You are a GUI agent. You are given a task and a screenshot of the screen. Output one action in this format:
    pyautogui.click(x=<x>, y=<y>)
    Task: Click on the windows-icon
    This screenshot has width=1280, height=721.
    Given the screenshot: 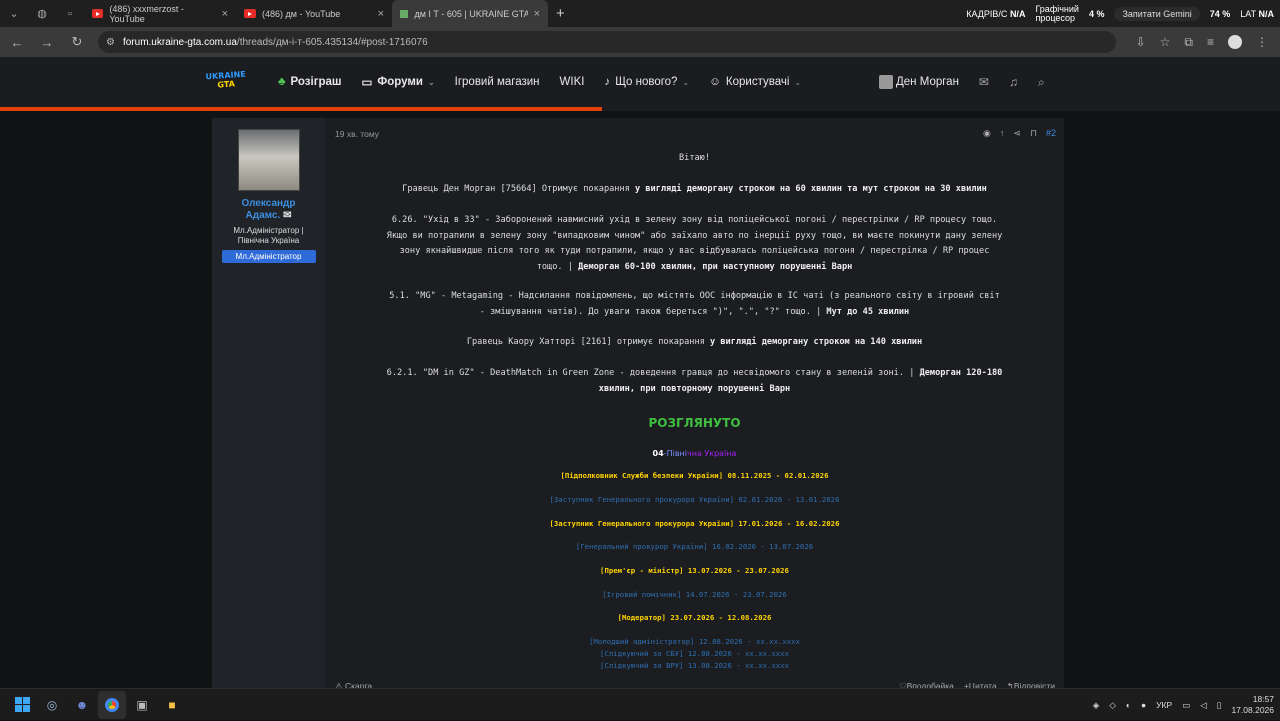 What is the action you would take?
    pyautogui.click(x=22, y=704)
    